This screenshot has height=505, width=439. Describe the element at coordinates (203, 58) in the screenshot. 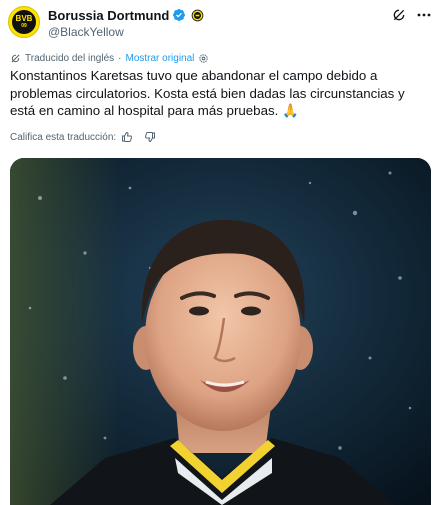

I see `settings-gear-icon` at that location.